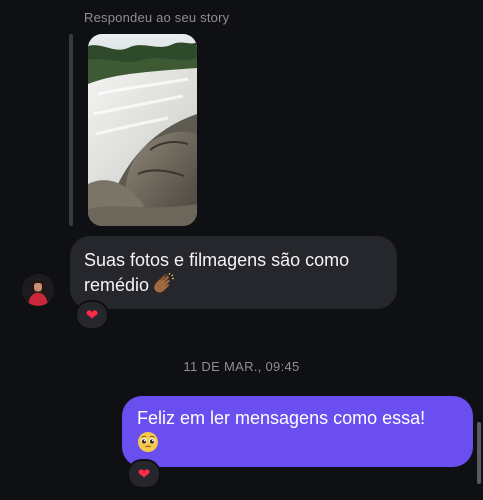 This screenshot has height=500, width=483. I want to click on heart-reaction-received: ❤, so click(92, 315).